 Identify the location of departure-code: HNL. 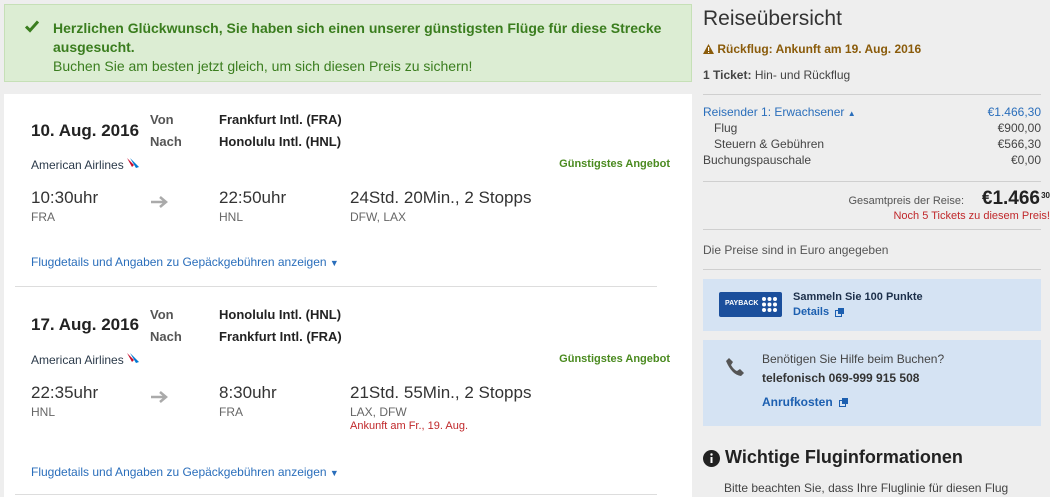
(43, 412).